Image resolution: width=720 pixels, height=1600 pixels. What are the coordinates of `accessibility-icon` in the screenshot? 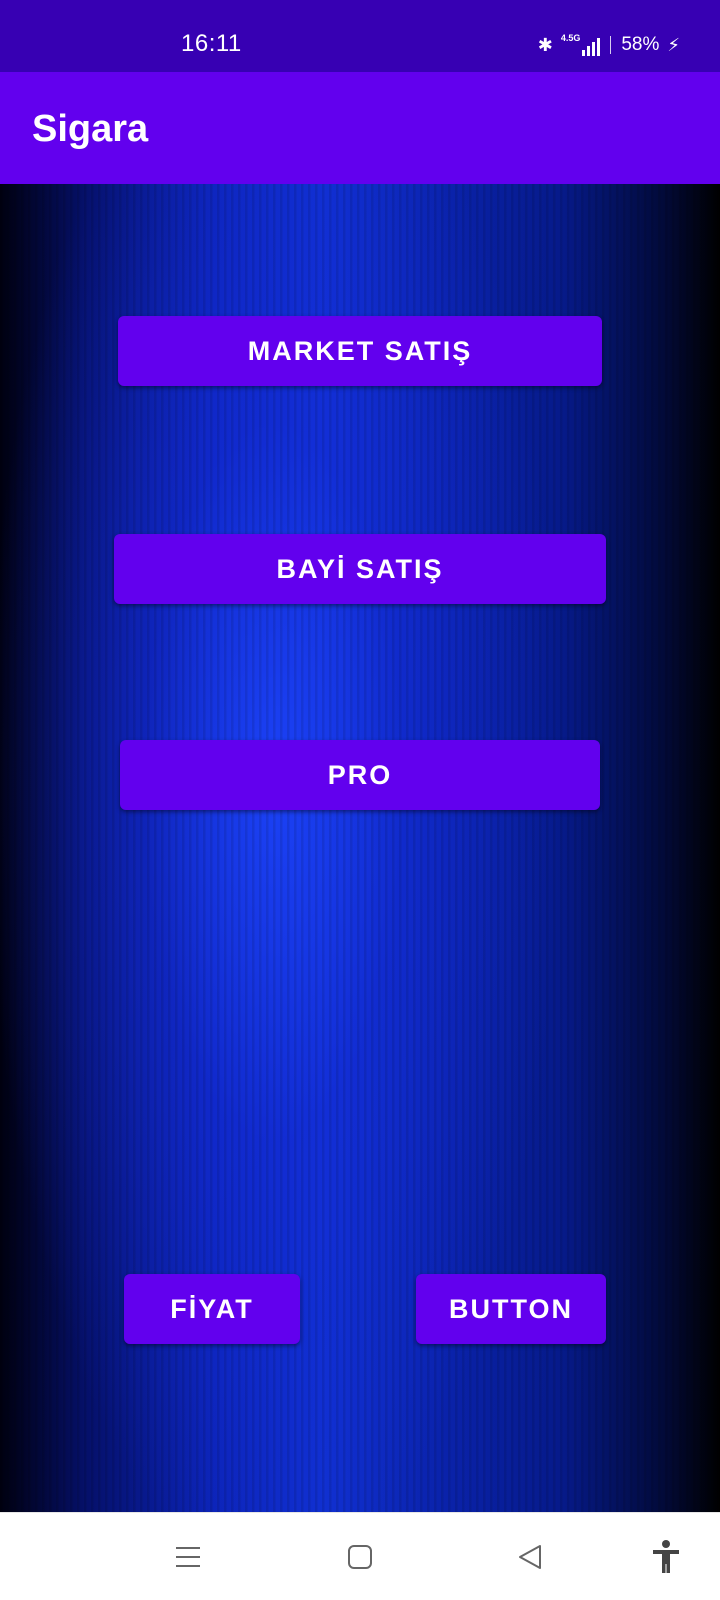 It's located at (666, 1557).